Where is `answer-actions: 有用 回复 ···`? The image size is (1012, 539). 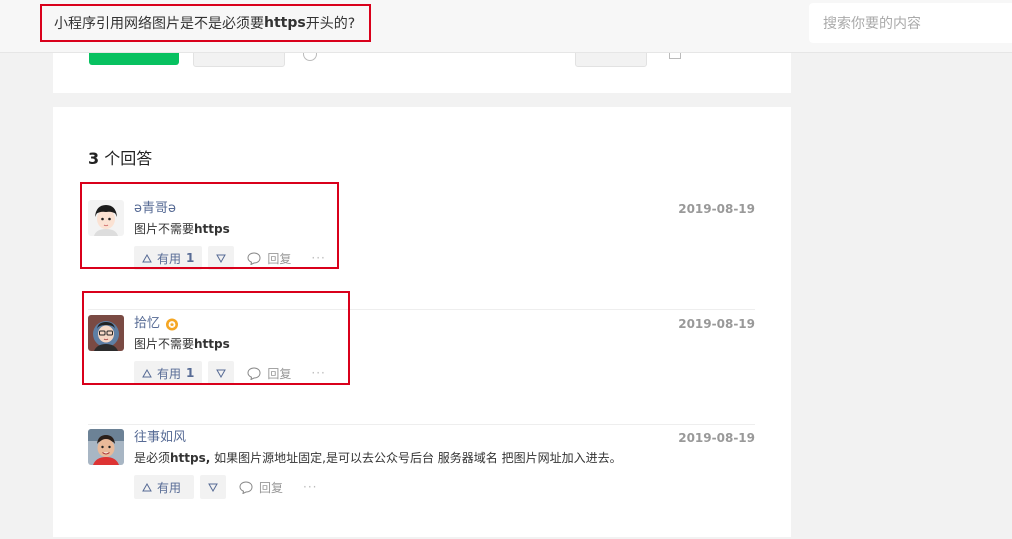
answer-actions: 有用 回复 ··· is located at coordinates (225, 487).